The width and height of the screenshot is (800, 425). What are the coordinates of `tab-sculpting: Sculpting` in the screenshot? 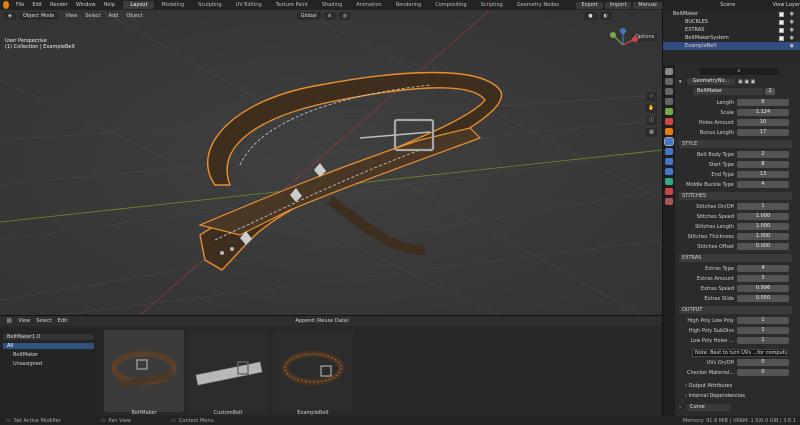 It's located at (209, 5).